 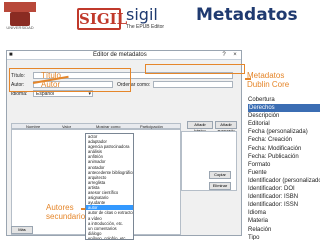 I want to click on metadata-option: Idioma, so click(x=284, y=213).